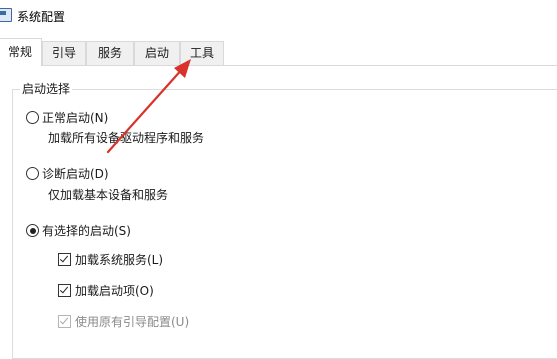 The image size is (557, 359). I want to click on window-title: 系统配置, so click(41, 17).